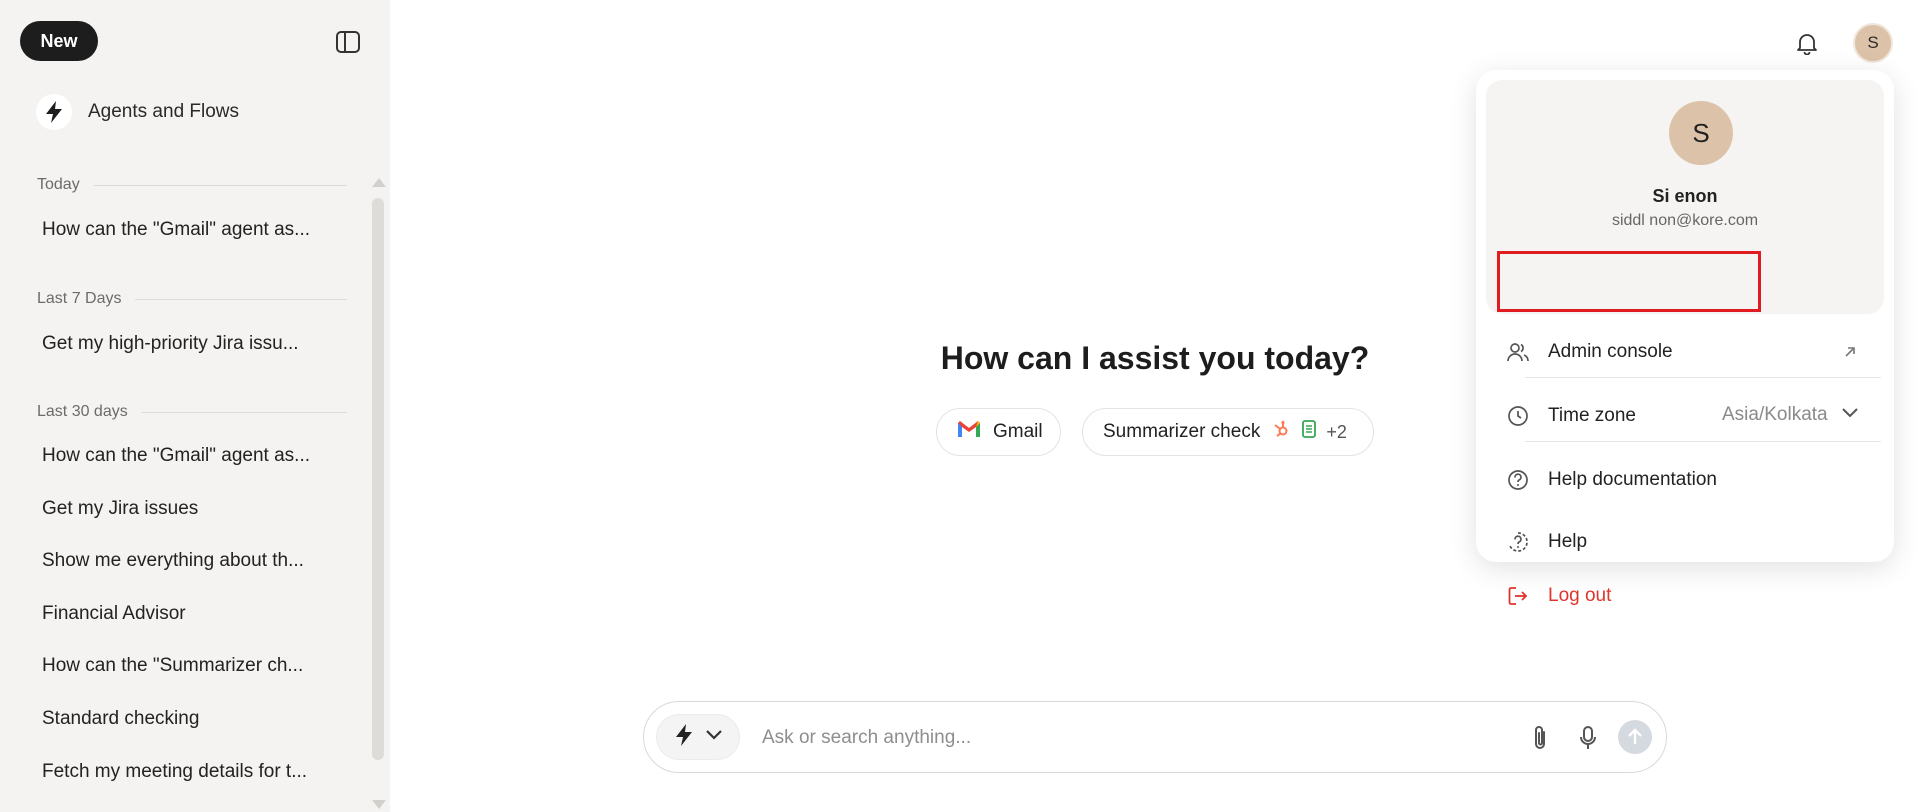  Describe the element at coordinates (348, 42) in the screenshot. I see `sidebar-toggle-icon` at that location.